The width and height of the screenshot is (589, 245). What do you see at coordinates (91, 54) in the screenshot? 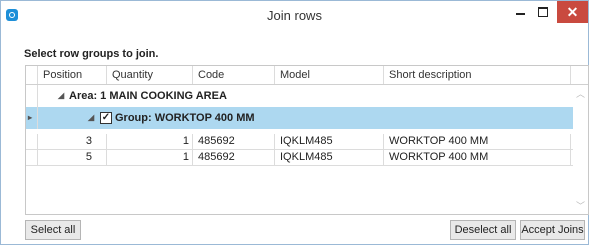
I see `instruction-label: Select row groups to join.` at bounding box center [91, 54].